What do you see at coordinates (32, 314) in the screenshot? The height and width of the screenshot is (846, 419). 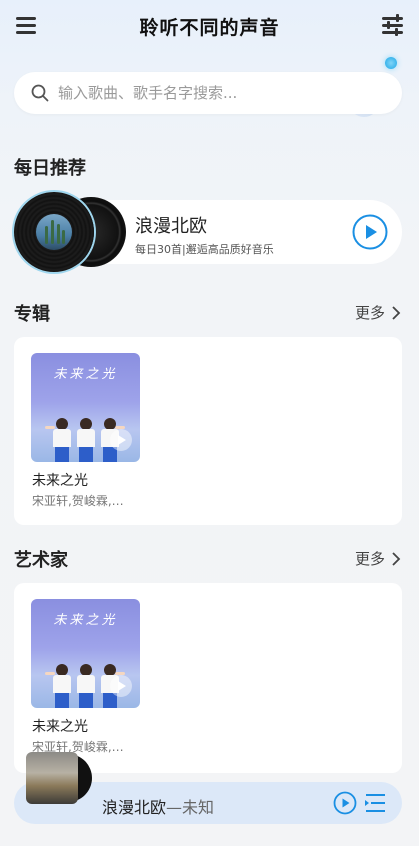 I see `album-section-title: 专辑` at bounding box center [32, 314].